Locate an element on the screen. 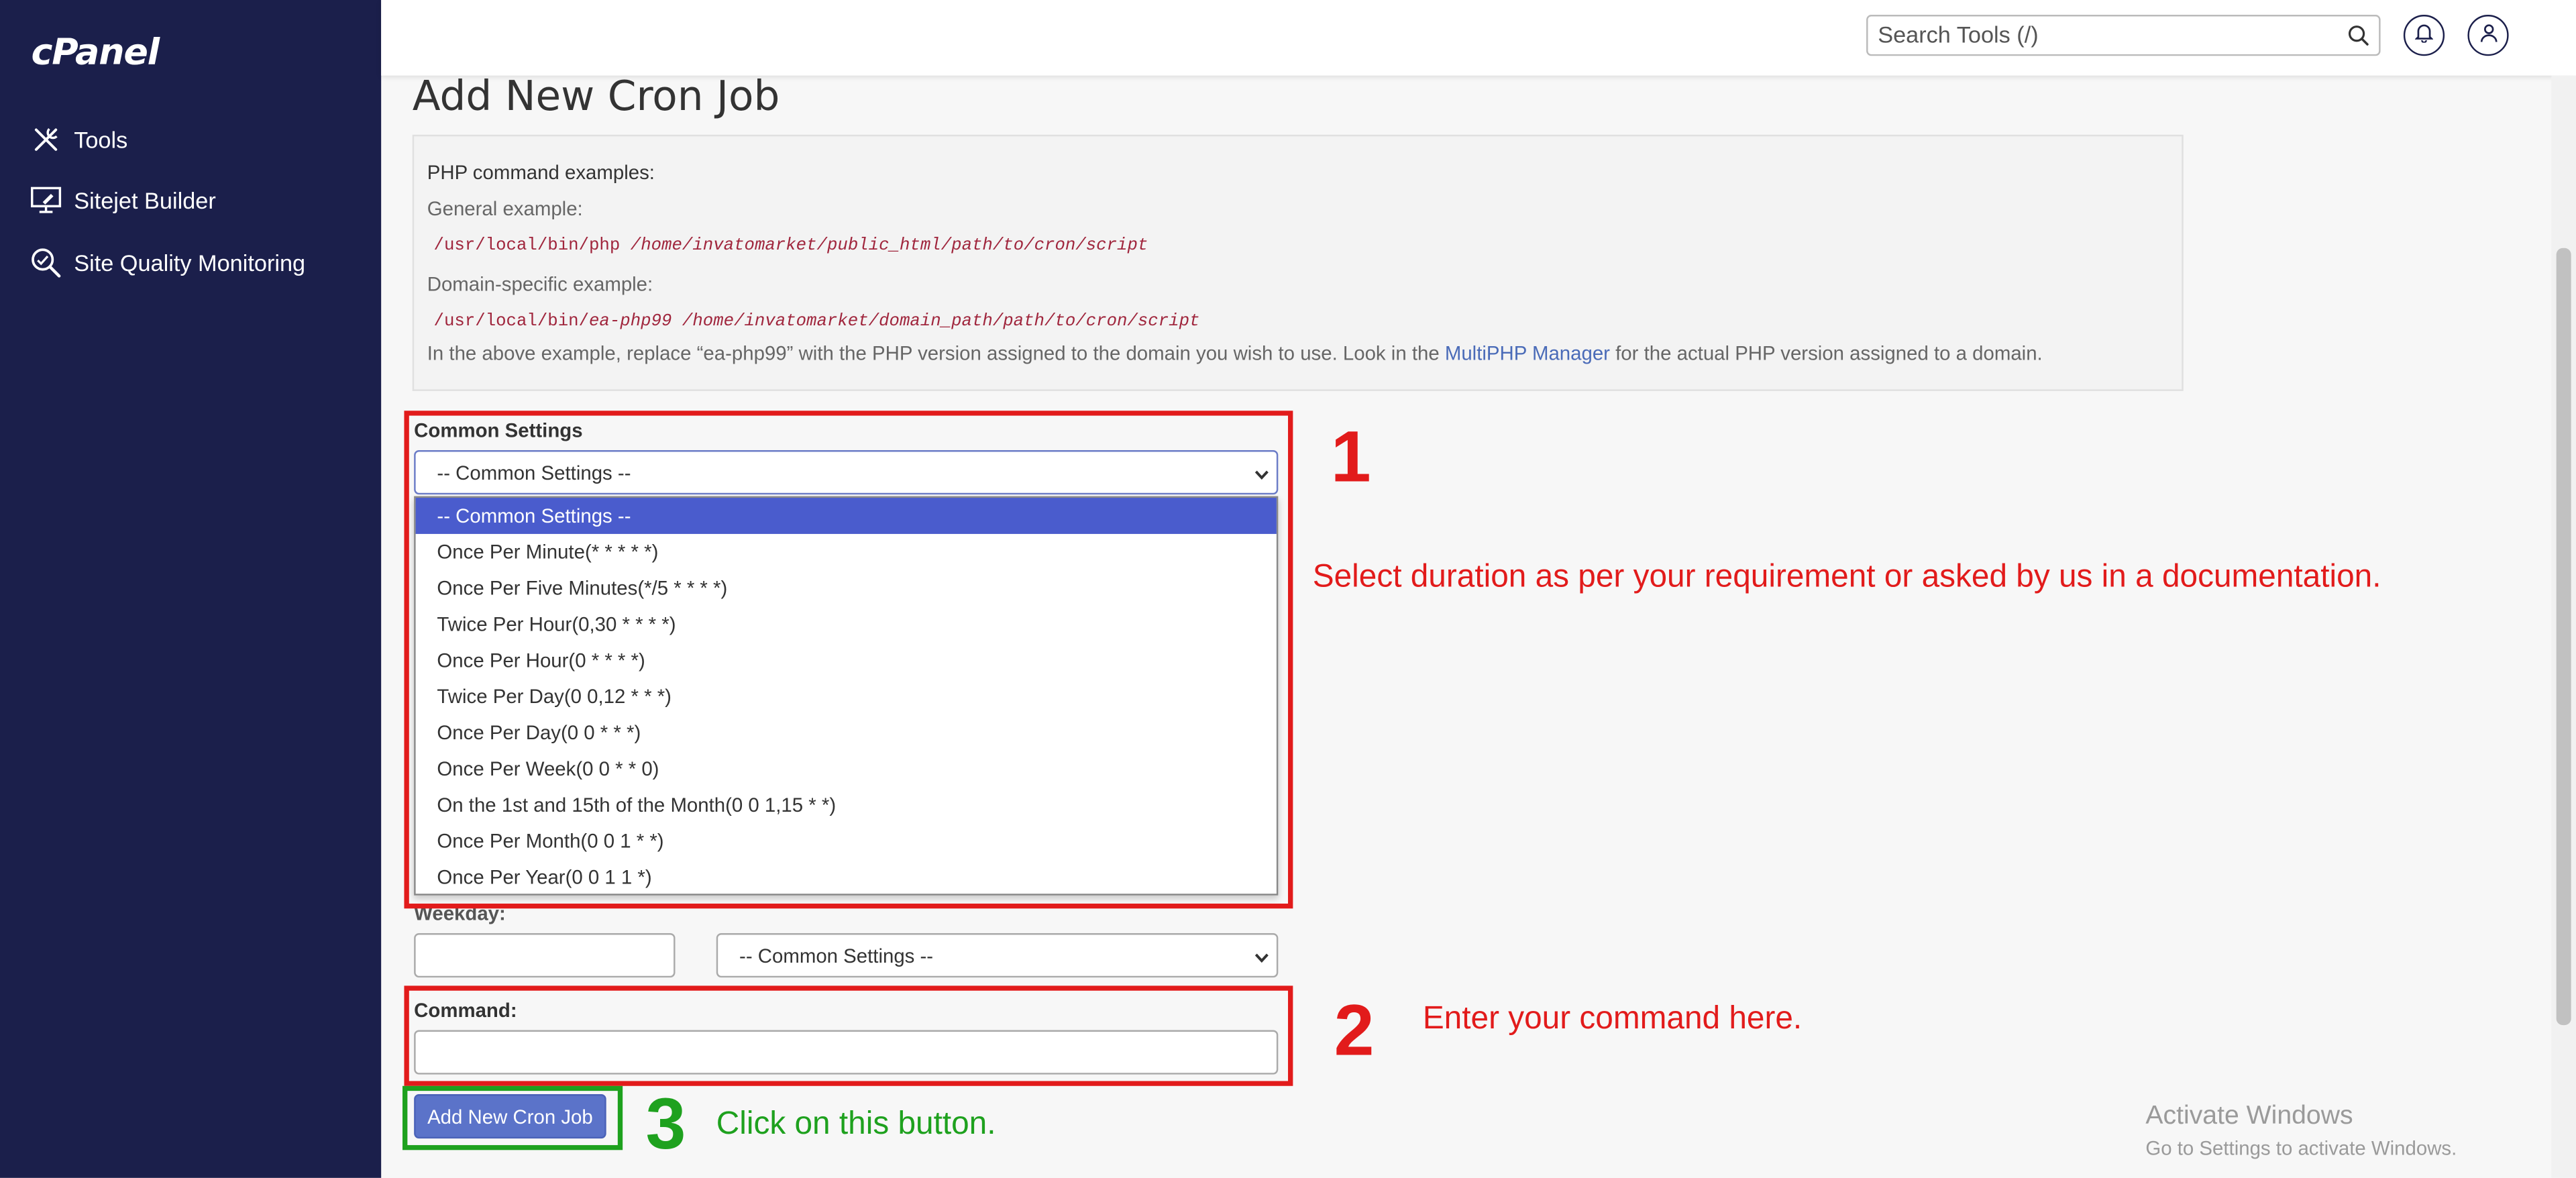  sidebar-item-label: Sitejet Builder is located at coordinates (145, 201).